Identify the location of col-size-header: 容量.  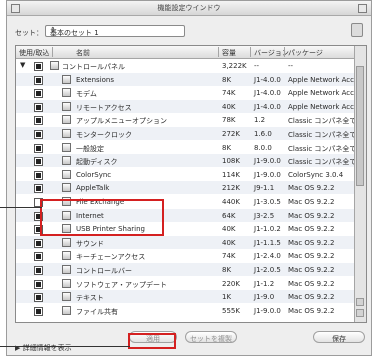
(229, 52).